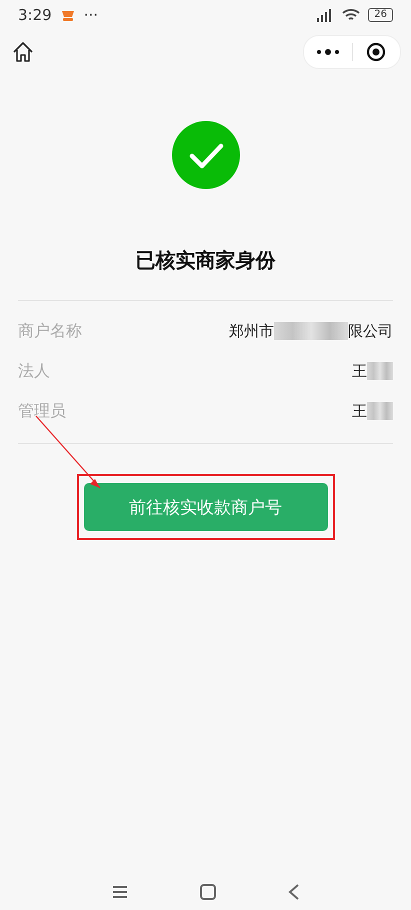 Image resolution: width=411 pixels, height=910 pixels. Describe the element at coordinates (351, 15) in the screenshot. I see `wifi-icon` at that location.